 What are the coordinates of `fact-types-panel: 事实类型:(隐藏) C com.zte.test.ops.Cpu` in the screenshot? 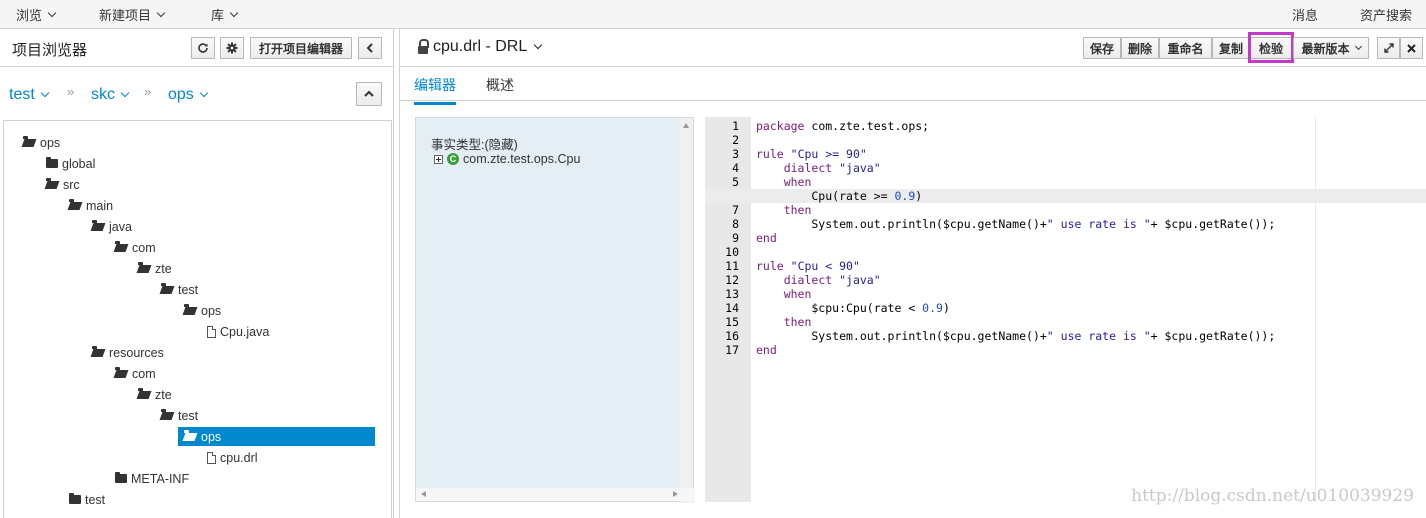 It's located at (555, 310).